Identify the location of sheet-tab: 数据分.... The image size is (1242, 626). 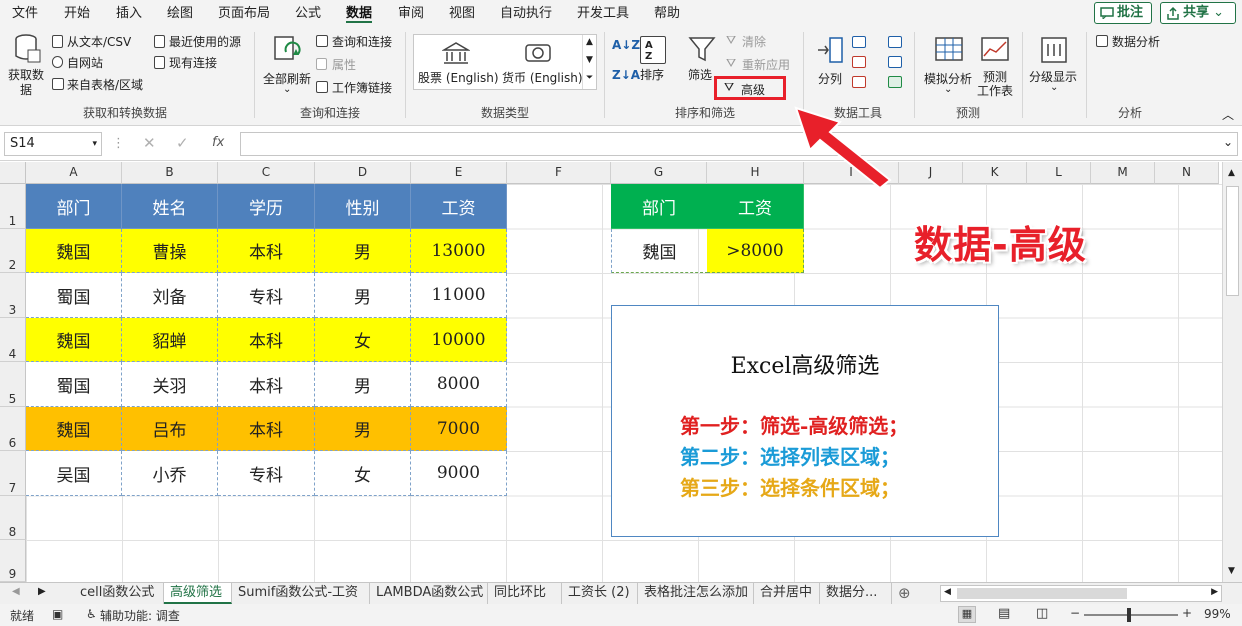
(856, 593).